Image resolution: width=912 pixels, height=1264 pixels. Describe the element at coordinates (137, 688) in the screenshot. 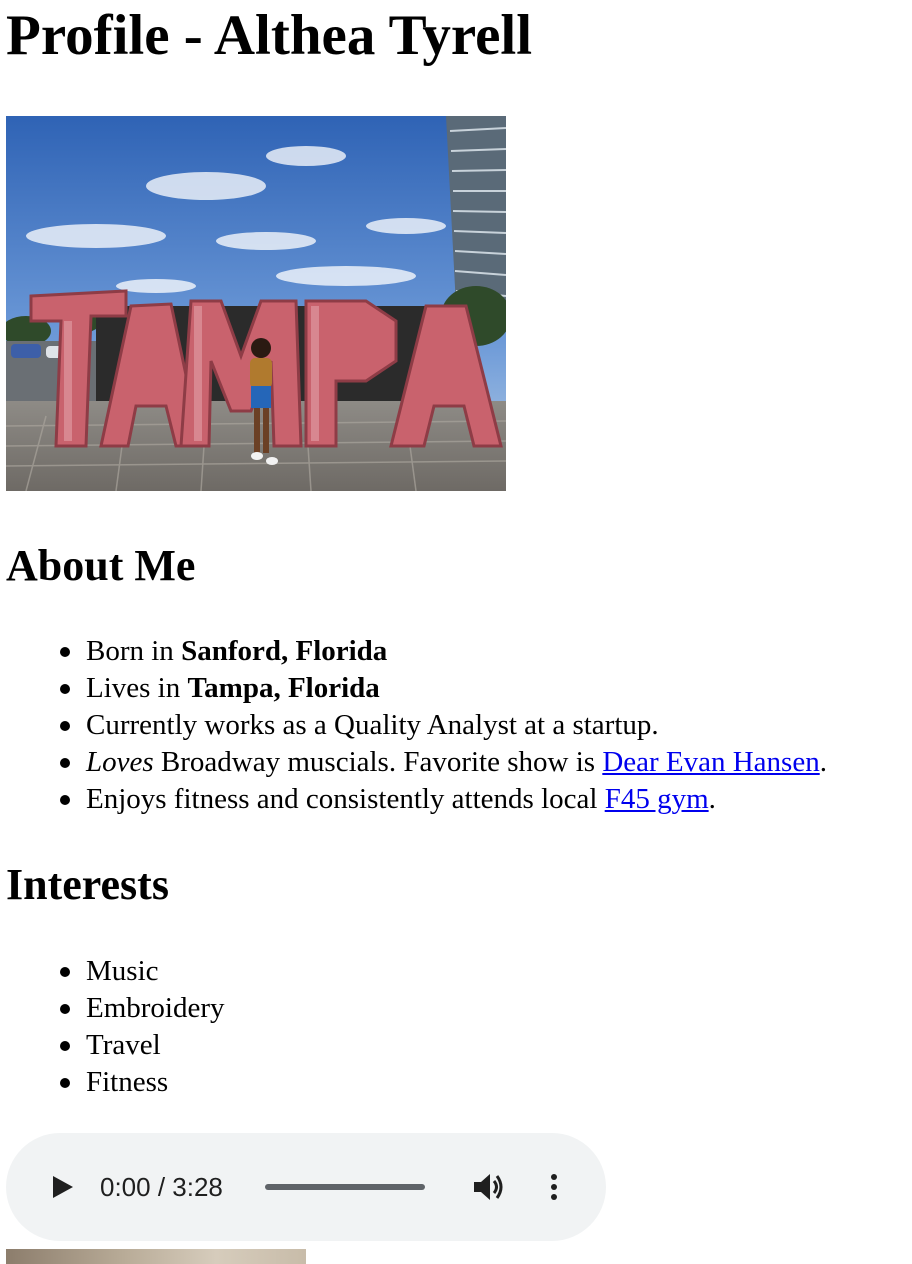

I see `lives-prefix: Lives in` at that location.